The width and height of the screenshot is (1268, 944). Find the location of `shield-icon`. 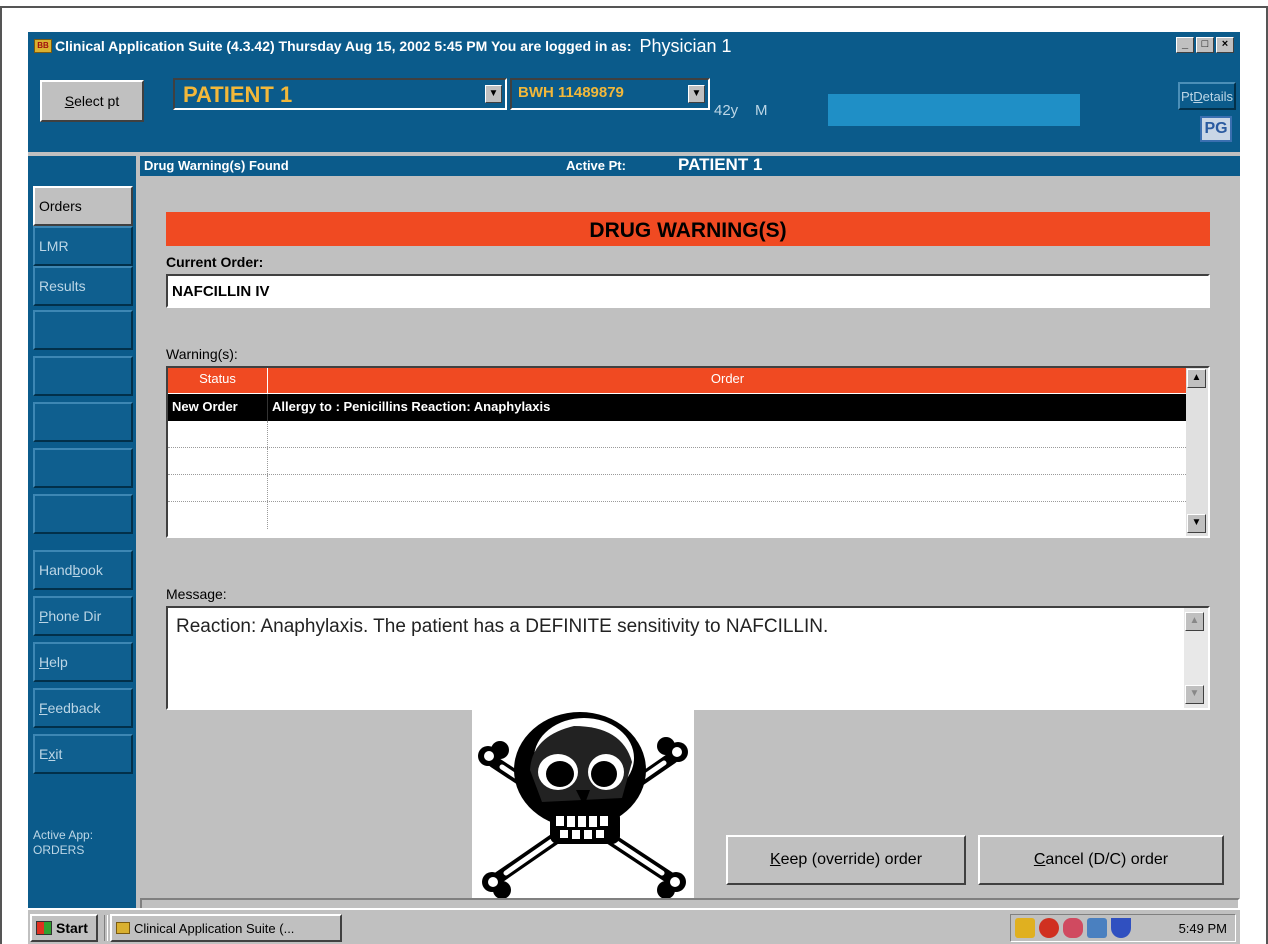

shield-icon is located at coordinates (1121, 928).